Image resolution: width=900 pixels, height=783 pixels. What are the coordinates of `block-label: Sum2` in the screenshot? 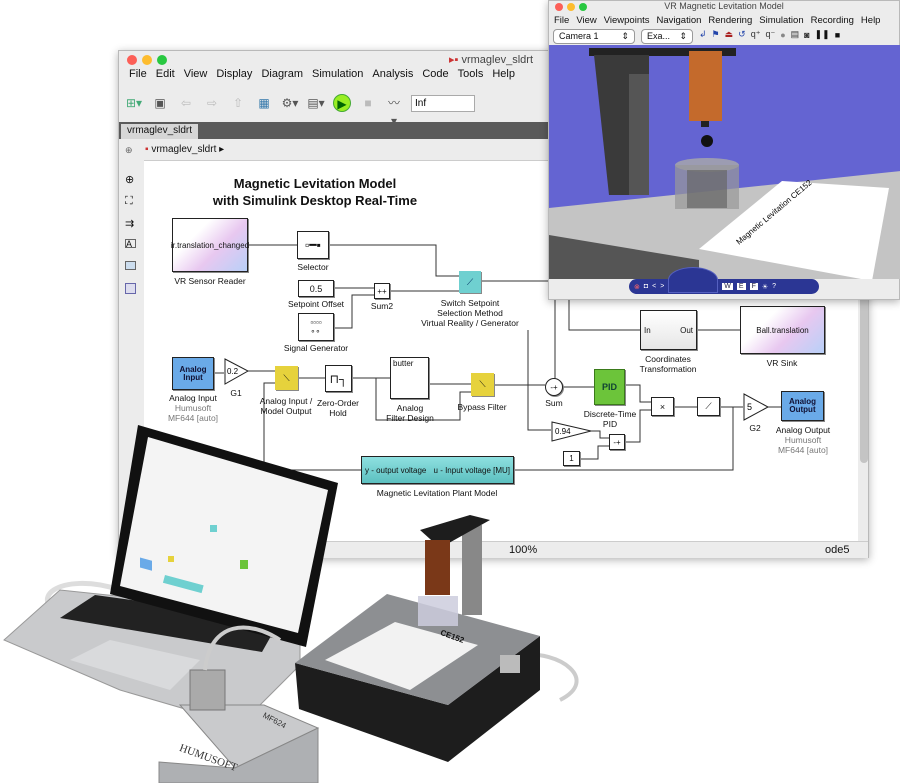 It's located at (382, 306).